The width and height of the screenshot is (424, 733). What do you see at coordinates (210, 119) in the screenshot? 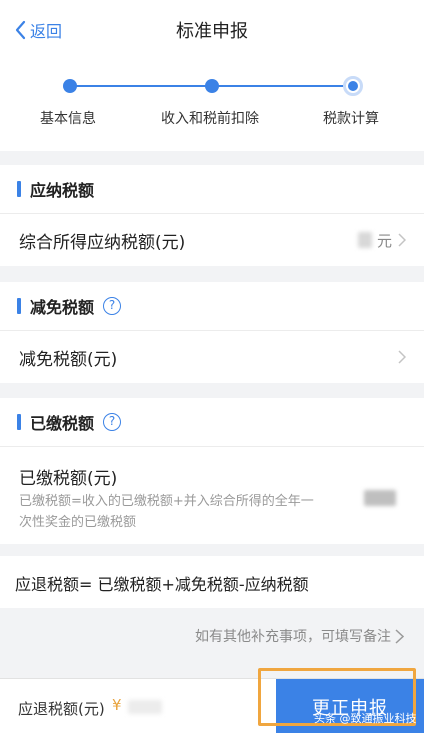
I see `step-label-income: 收入和税前扣除` at bounding box center [210, 119].